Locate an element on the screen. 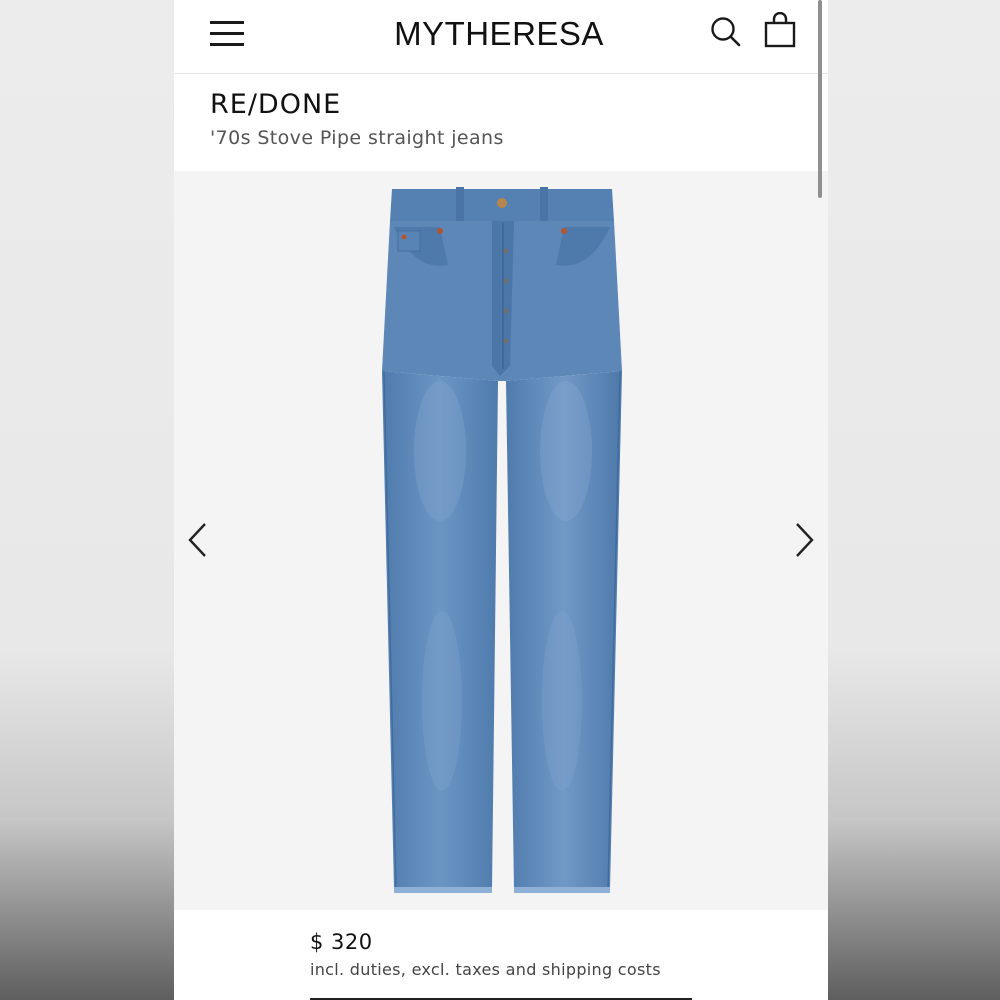  brand-name: RE/DONE is located at coordinates (275, 104).